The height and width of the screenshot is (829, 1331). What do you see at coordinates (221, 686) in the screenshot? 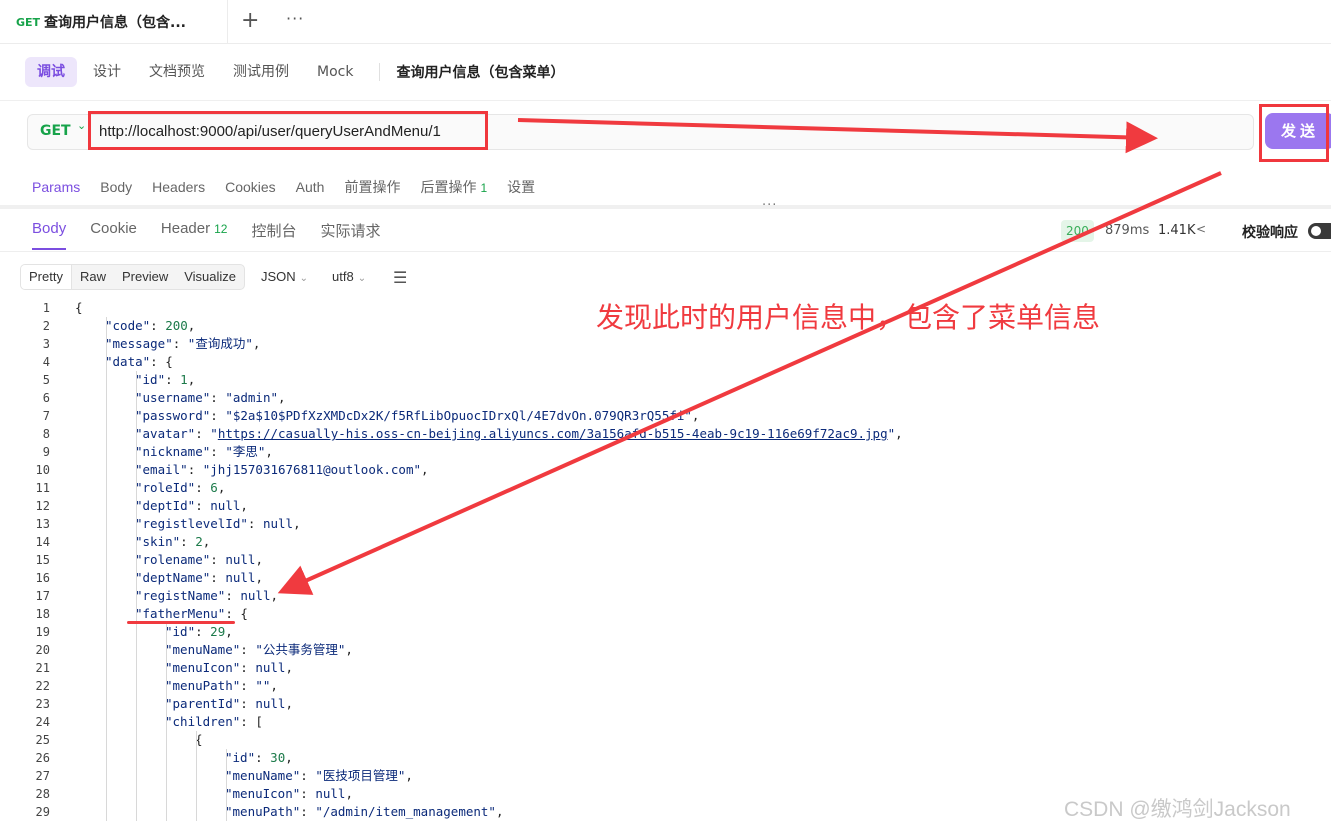
I see `code-content: "menuPath": "",` at bounding box center [221, 686].